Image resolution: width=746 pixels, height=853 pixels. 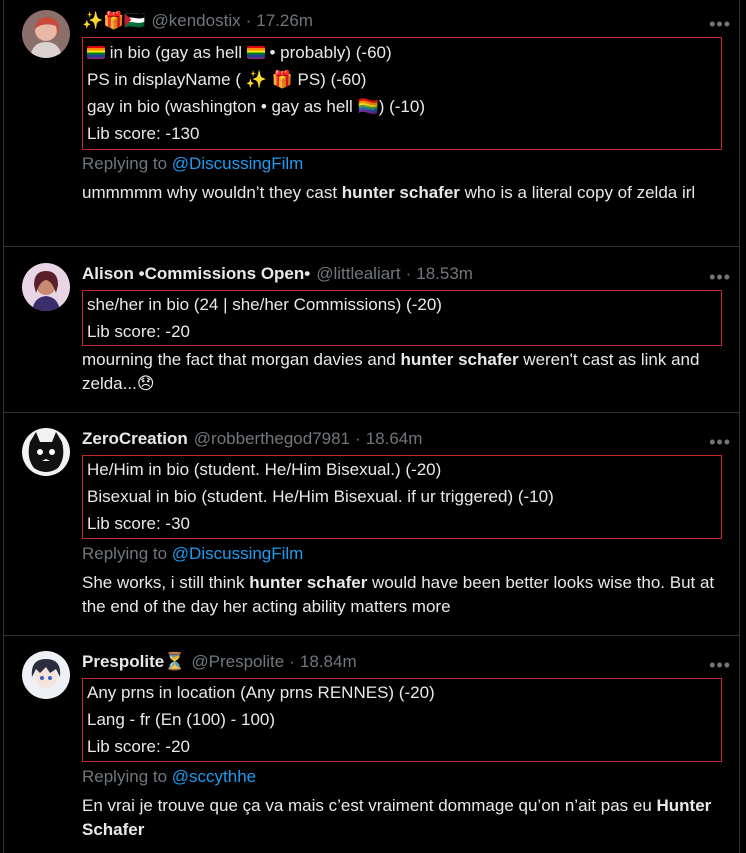 What do you see at coordinates (138, 523) in the screenshot?
I see `lib-score: Lib score: -30` at bounding box center [138, 523].